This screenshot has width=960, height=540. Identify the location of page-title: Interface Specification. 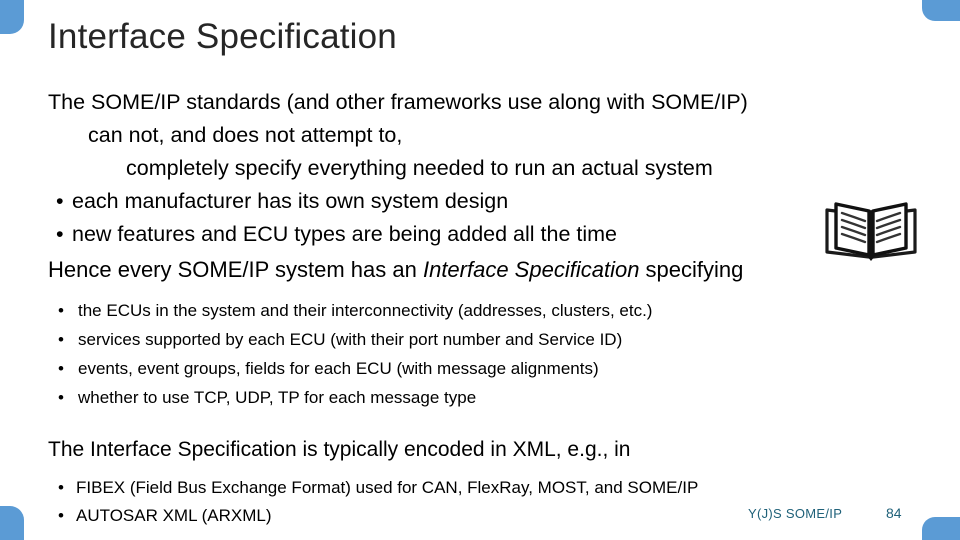
(222, 36).